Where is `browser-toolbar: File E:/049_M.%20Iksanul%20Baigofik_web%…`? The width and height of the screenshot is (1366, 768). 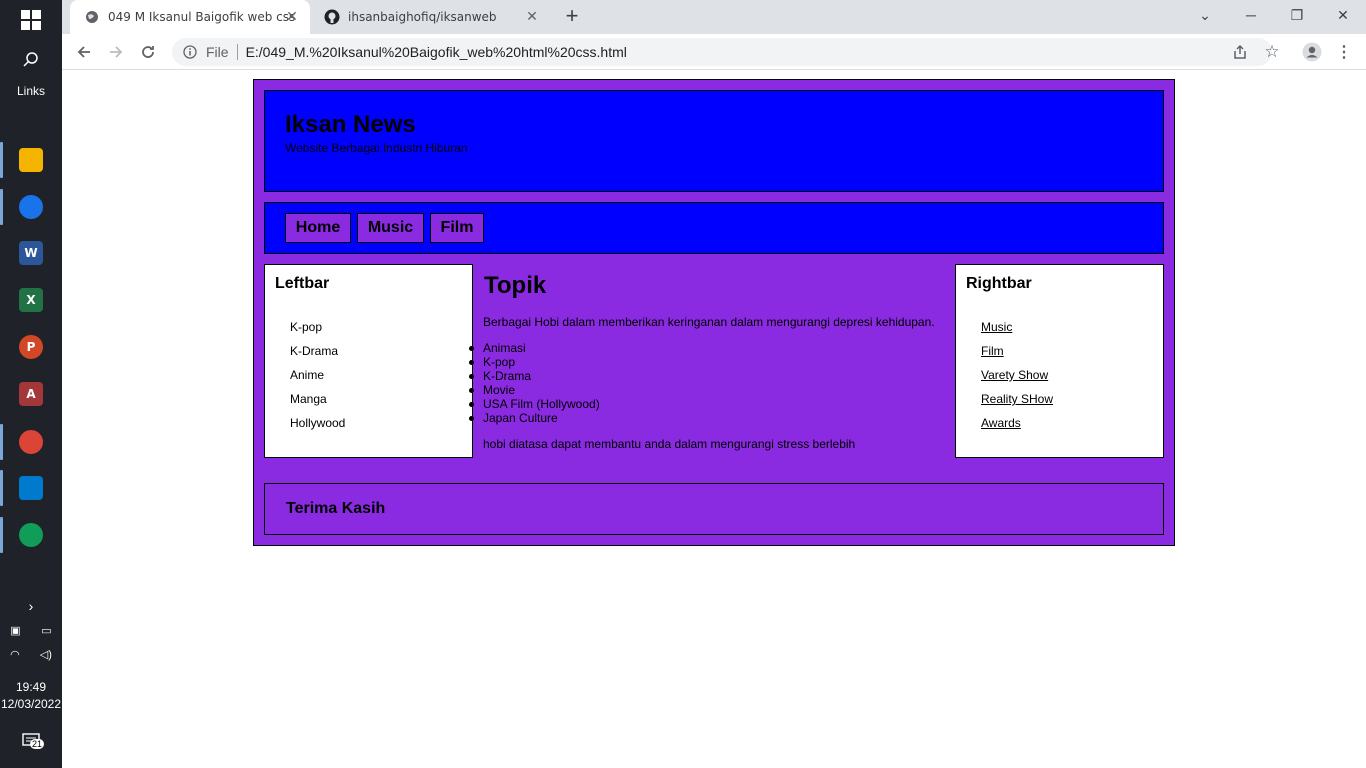 browser-toolbar: File E:/049_M.%20Iksanul%20Baigofik_web%… is located at coordinates (714, 52).